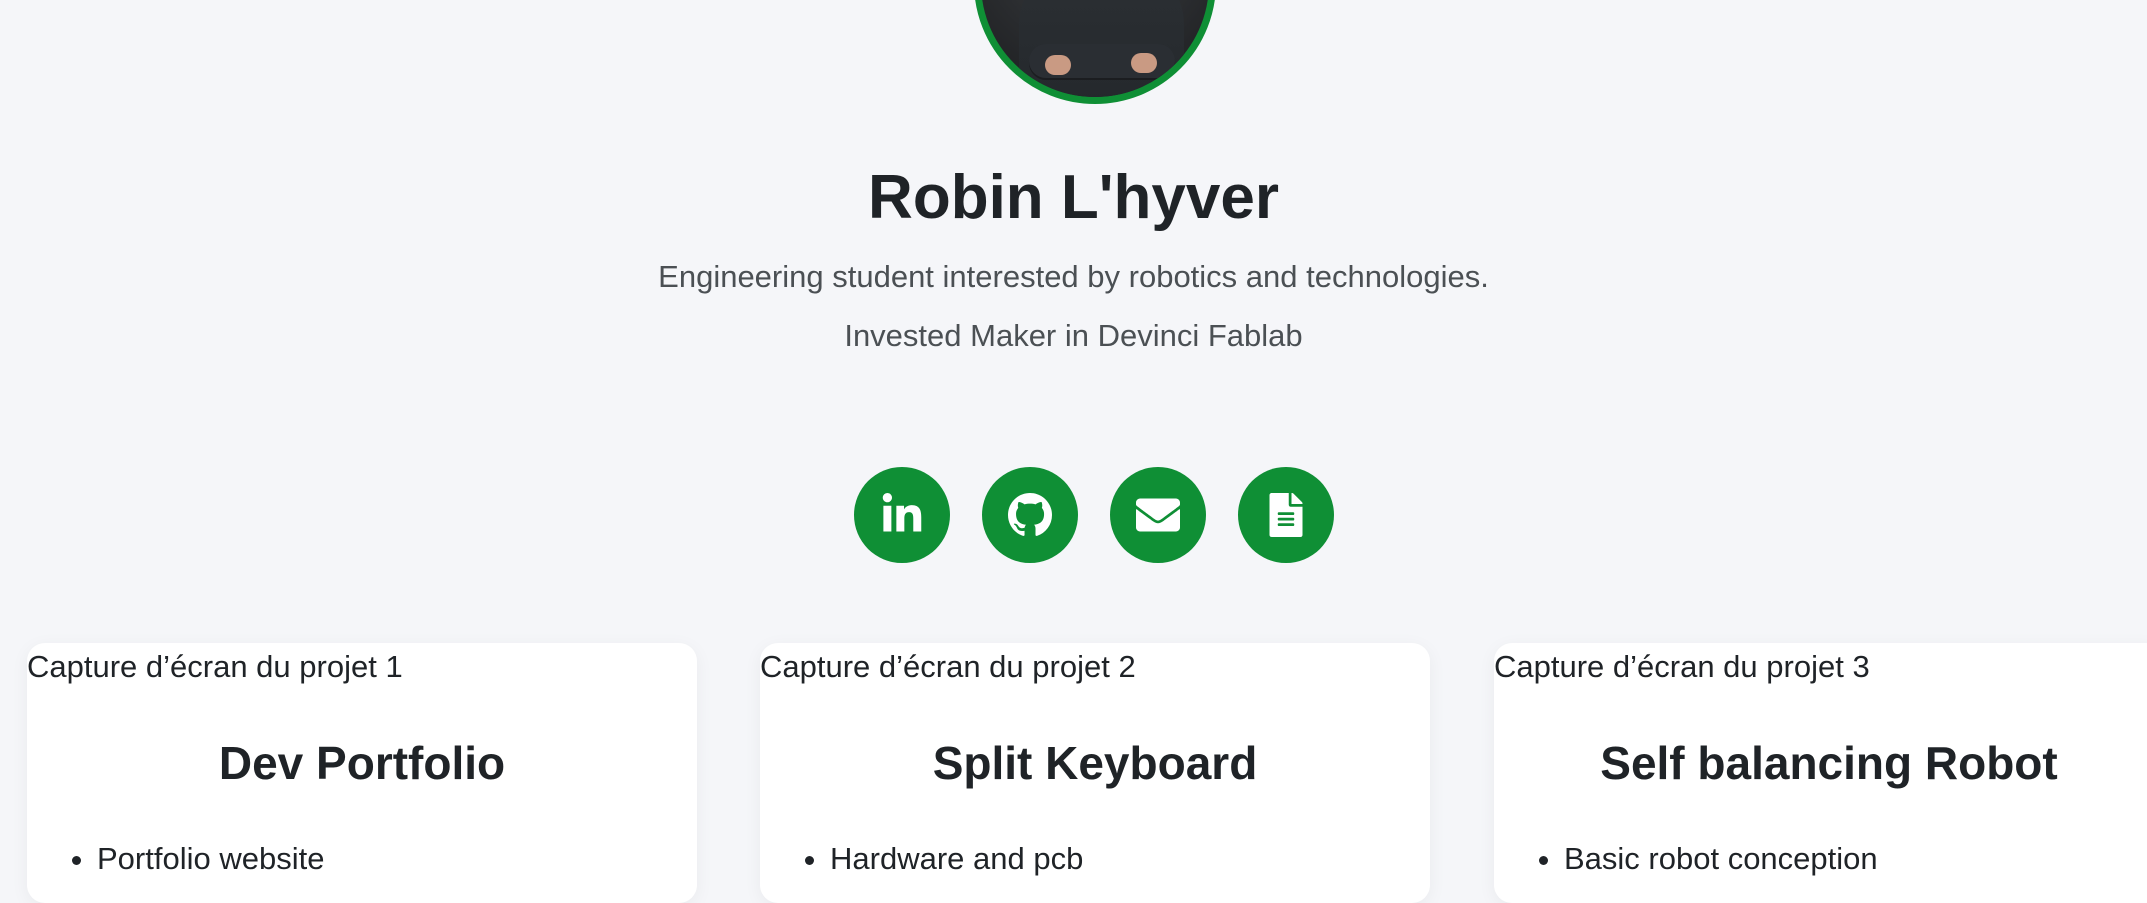 This screenshot has height=903, width=2147. I want to click on social-links, so click(1094, 515).